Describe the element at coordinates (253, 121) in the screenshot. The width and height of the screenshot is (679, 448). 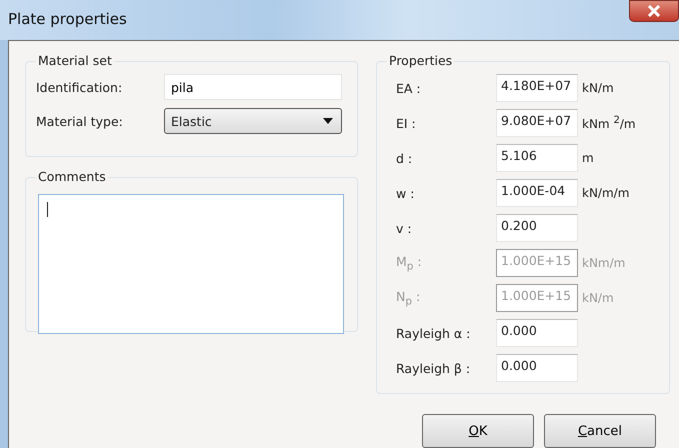
I see `material-type-dropdown: Elastic` at that location.